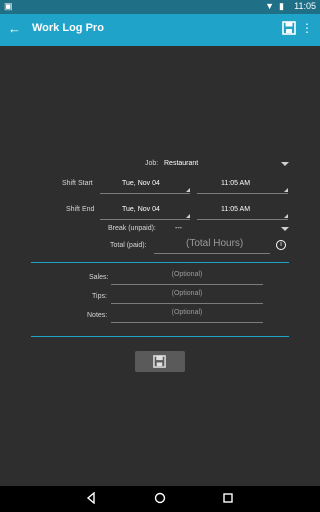  I want to click on tips-label: Tips:, so click(99, 296).